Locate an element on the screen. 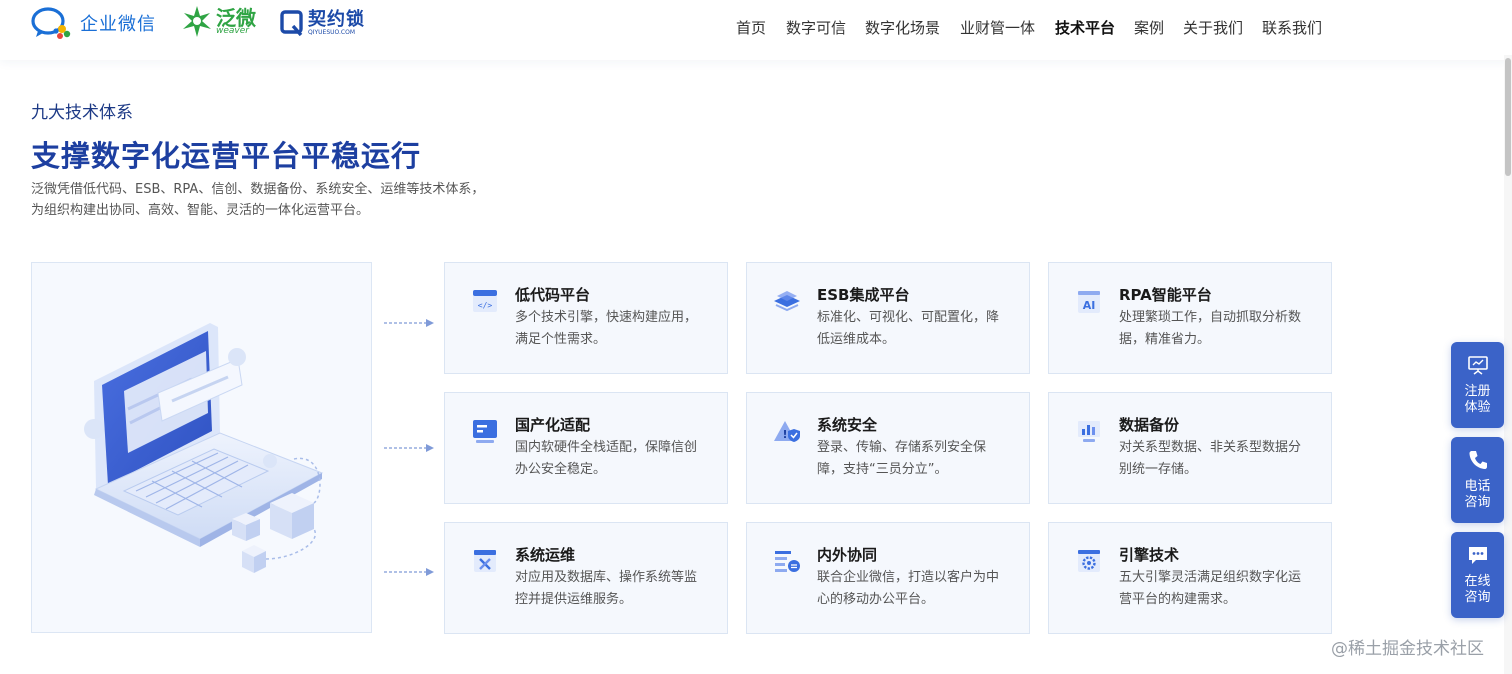  card-description: 五大引擎灵活满足组织数字化运营平台的构建需求。 is located at coordinates (1210, 588).